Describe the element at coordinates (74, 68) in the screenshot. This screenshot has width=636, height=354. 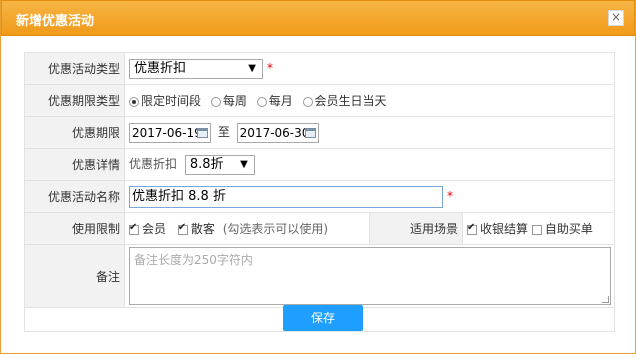
I see `type-label: 优惠活动类型` at that location.